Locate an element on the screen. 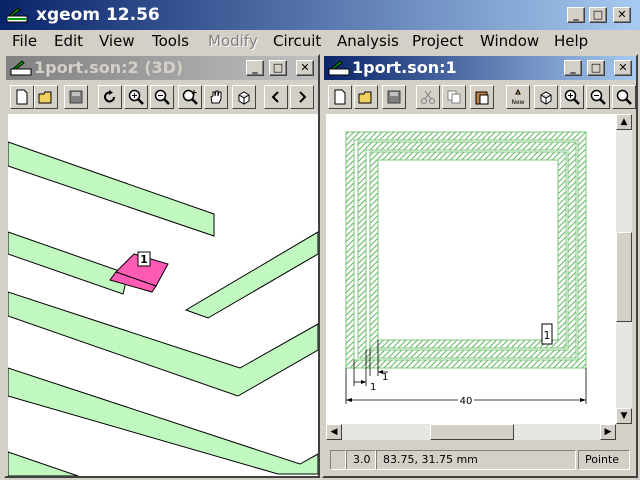 The image size is (640, 480). zoom-in-icon is located at coordinates (572, 97).